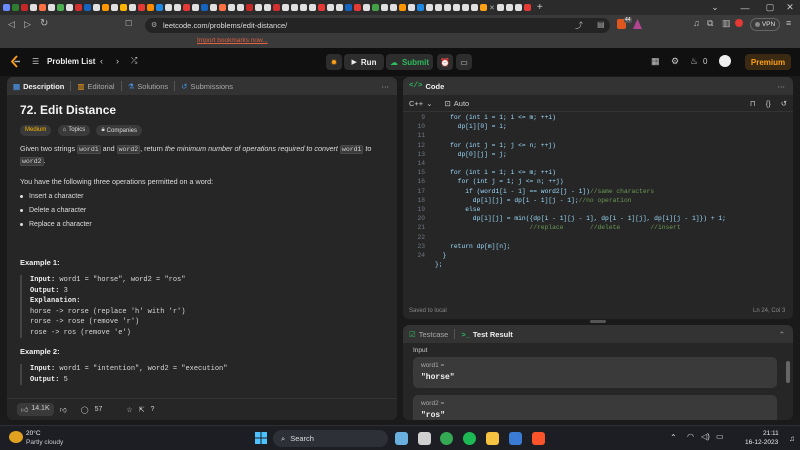 This screenshot has width=800, height=450. Describe the element at coordinates (364, 62) in the screenshot. I see `run-button: ▶ Run` at that location.